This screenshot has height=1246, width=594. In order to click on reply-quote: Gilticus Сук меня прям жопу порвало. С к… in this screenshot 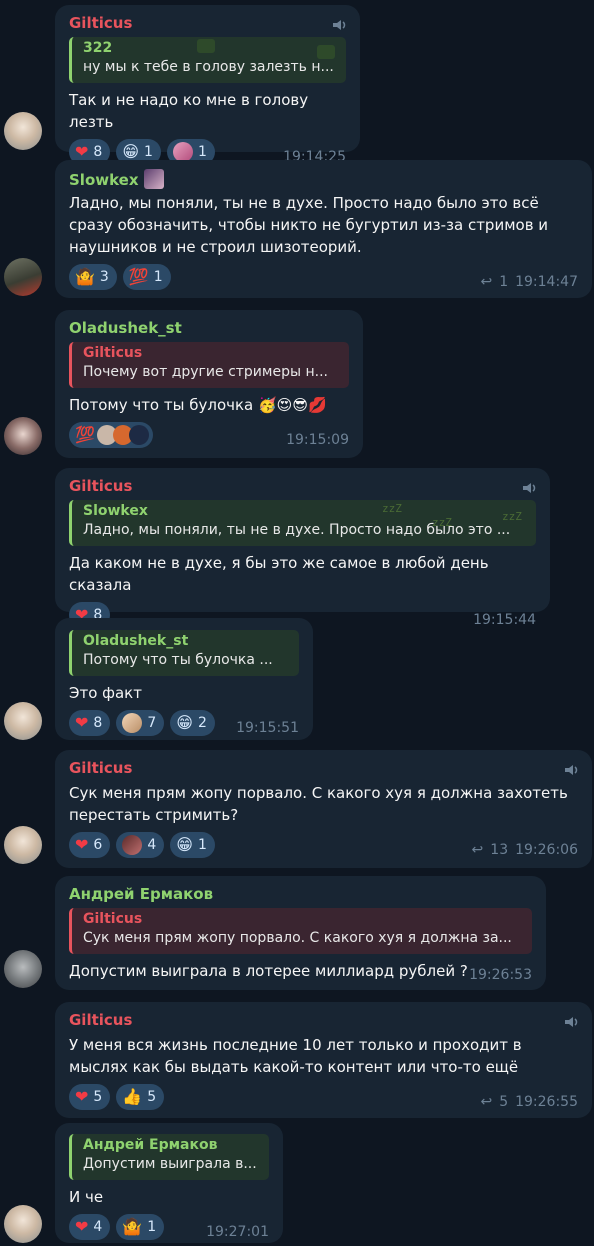, I will do `click(300, 931)`.